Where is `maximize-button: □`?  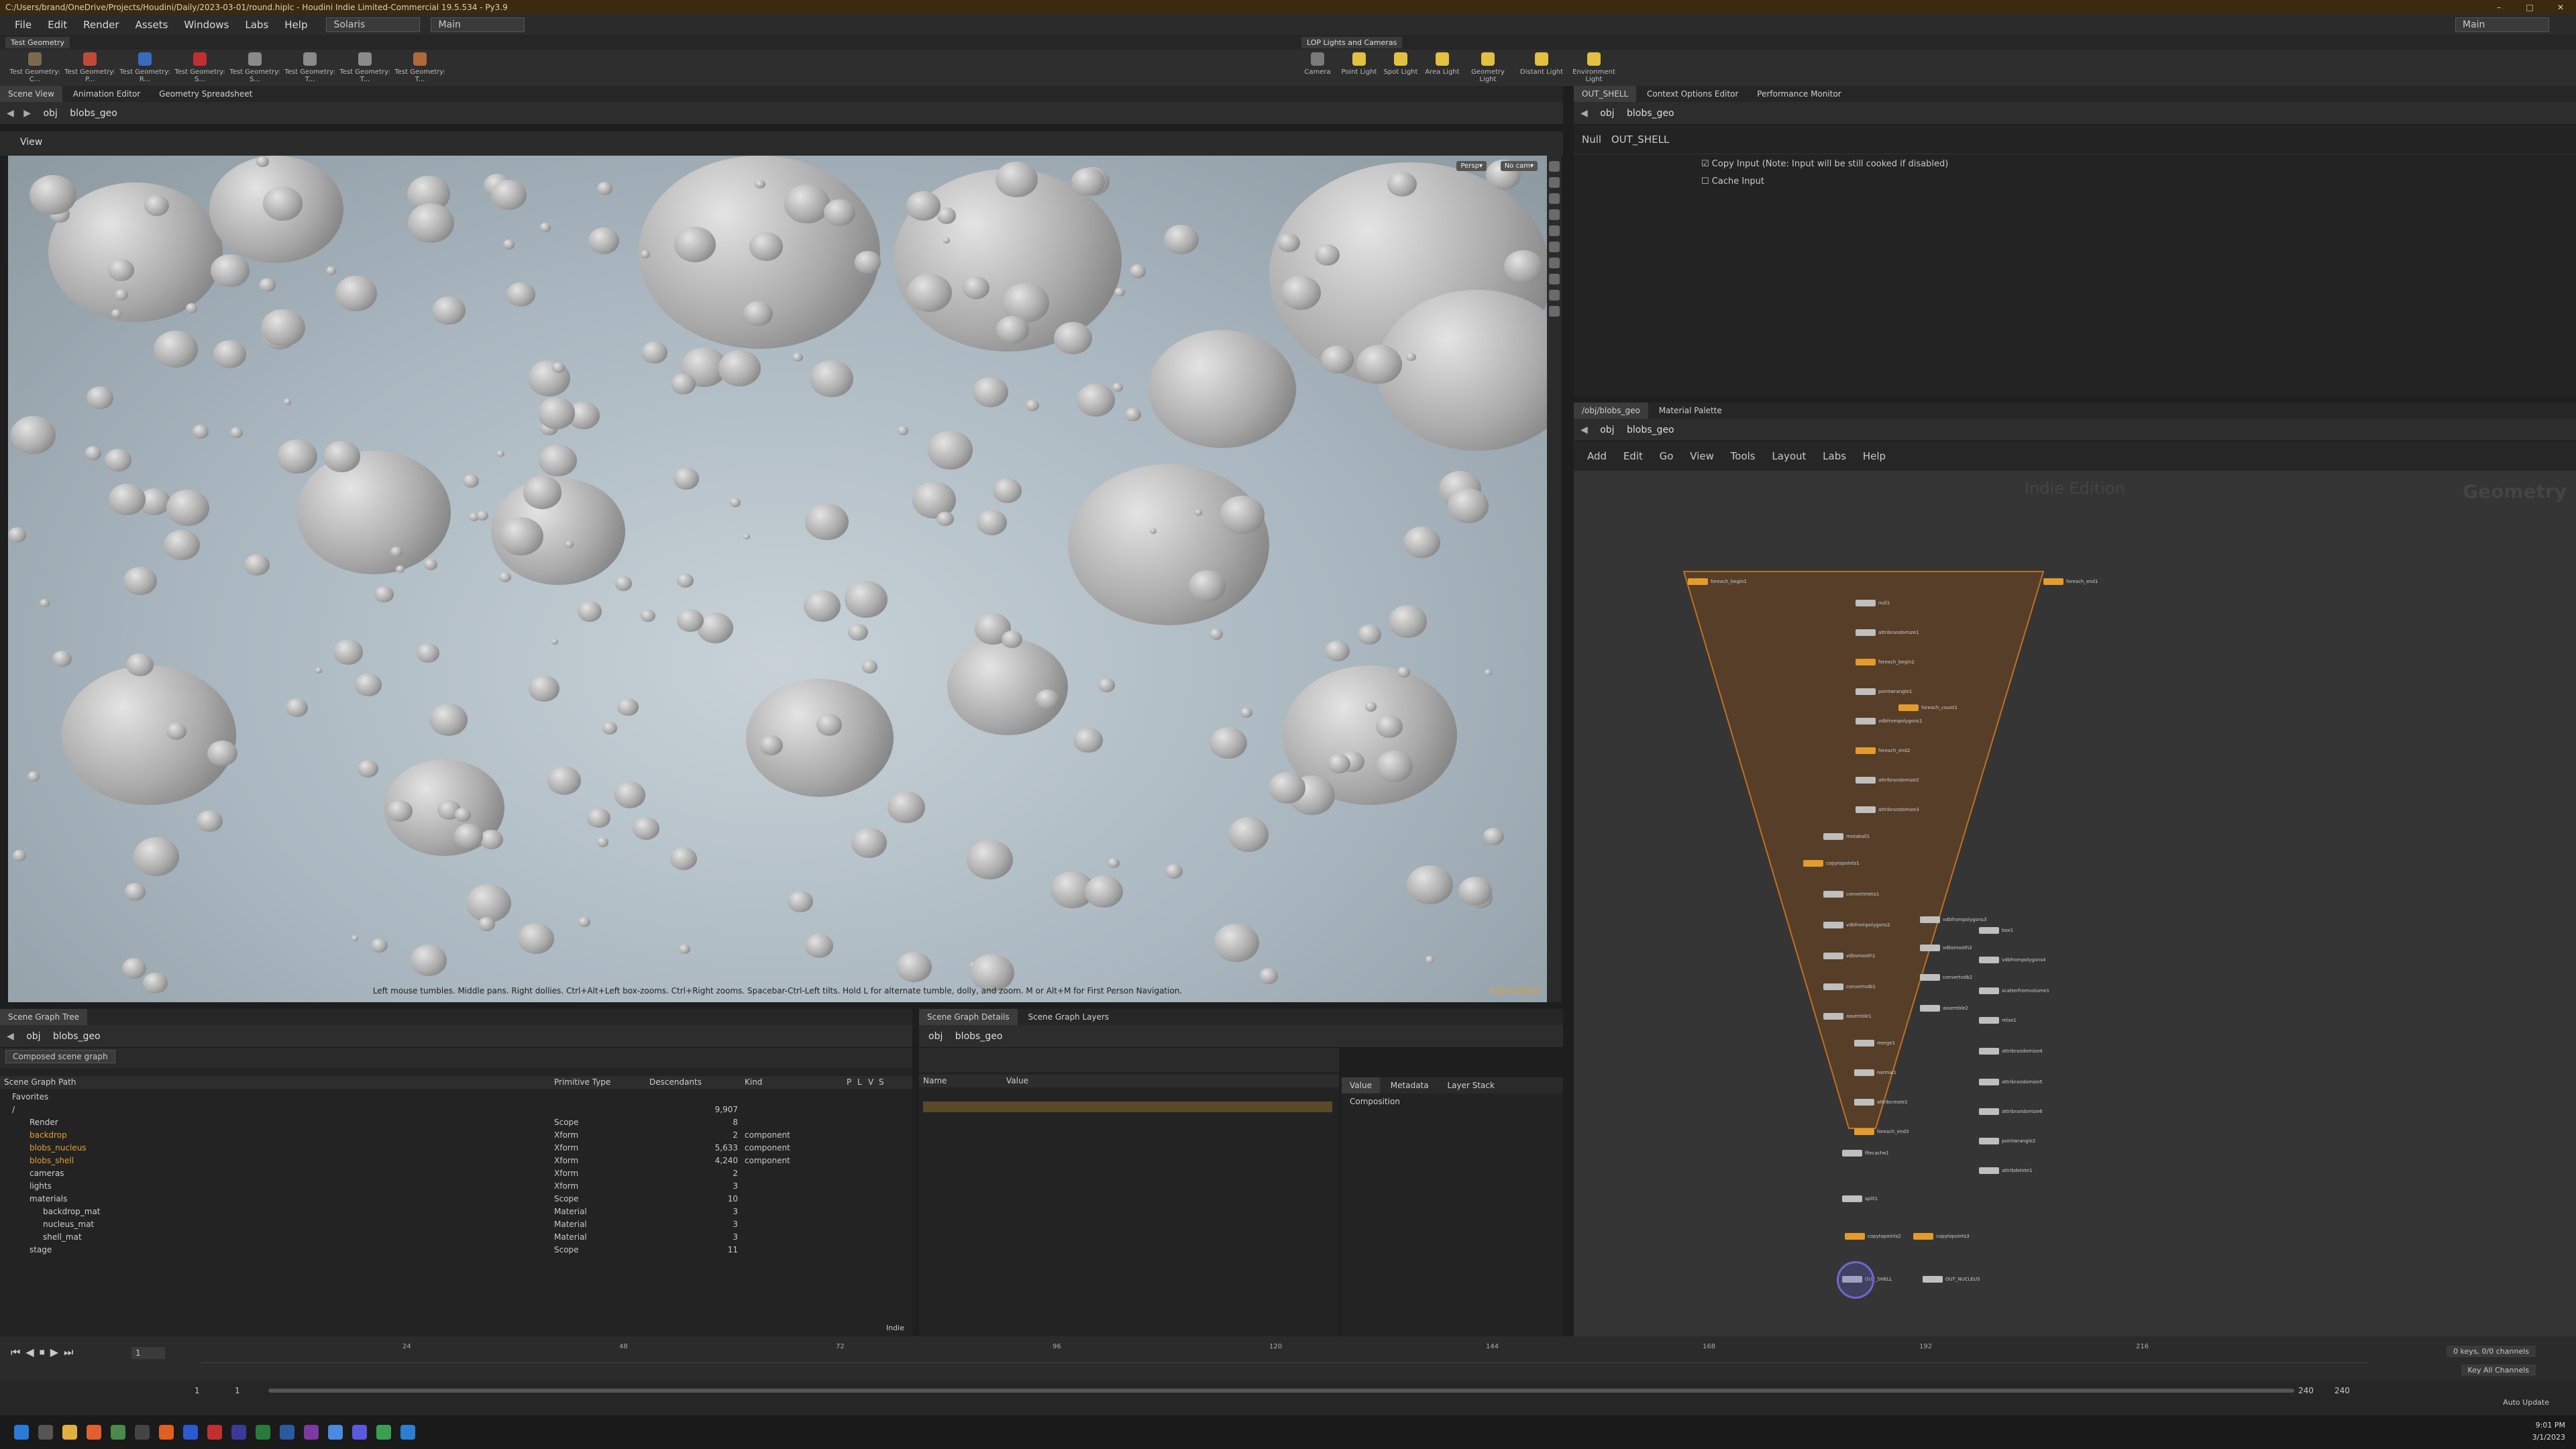 maximize-button: □ is located at coordinates (2529, 7).